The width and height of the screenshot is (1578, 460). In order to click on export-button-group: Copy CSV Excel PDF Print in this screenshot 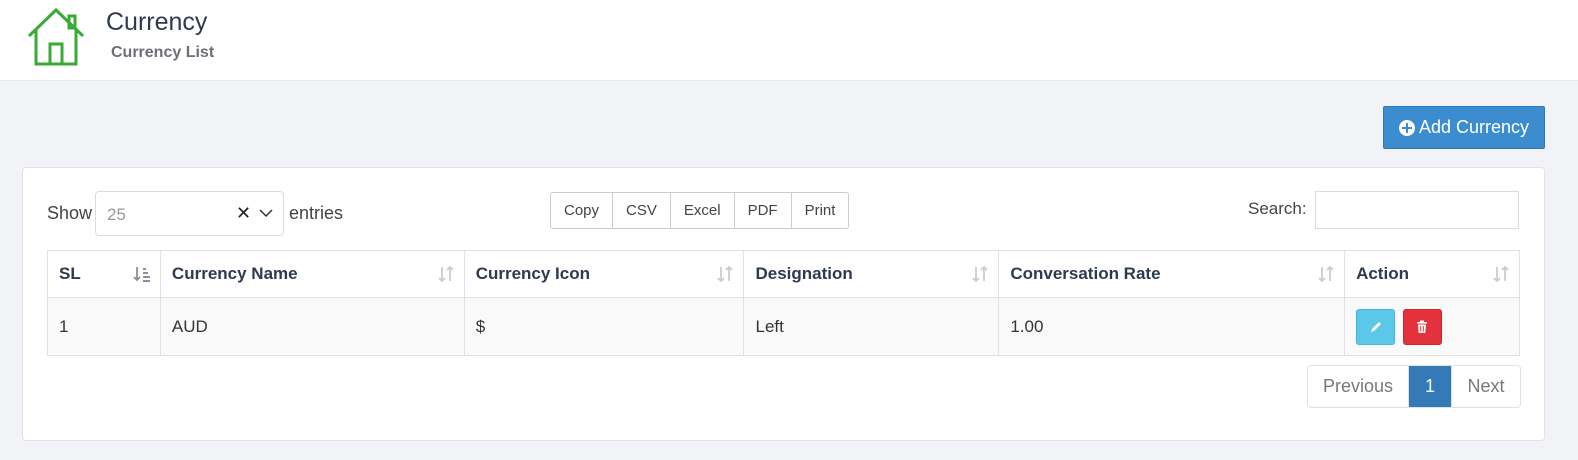, I will do `click(700, 210)`.